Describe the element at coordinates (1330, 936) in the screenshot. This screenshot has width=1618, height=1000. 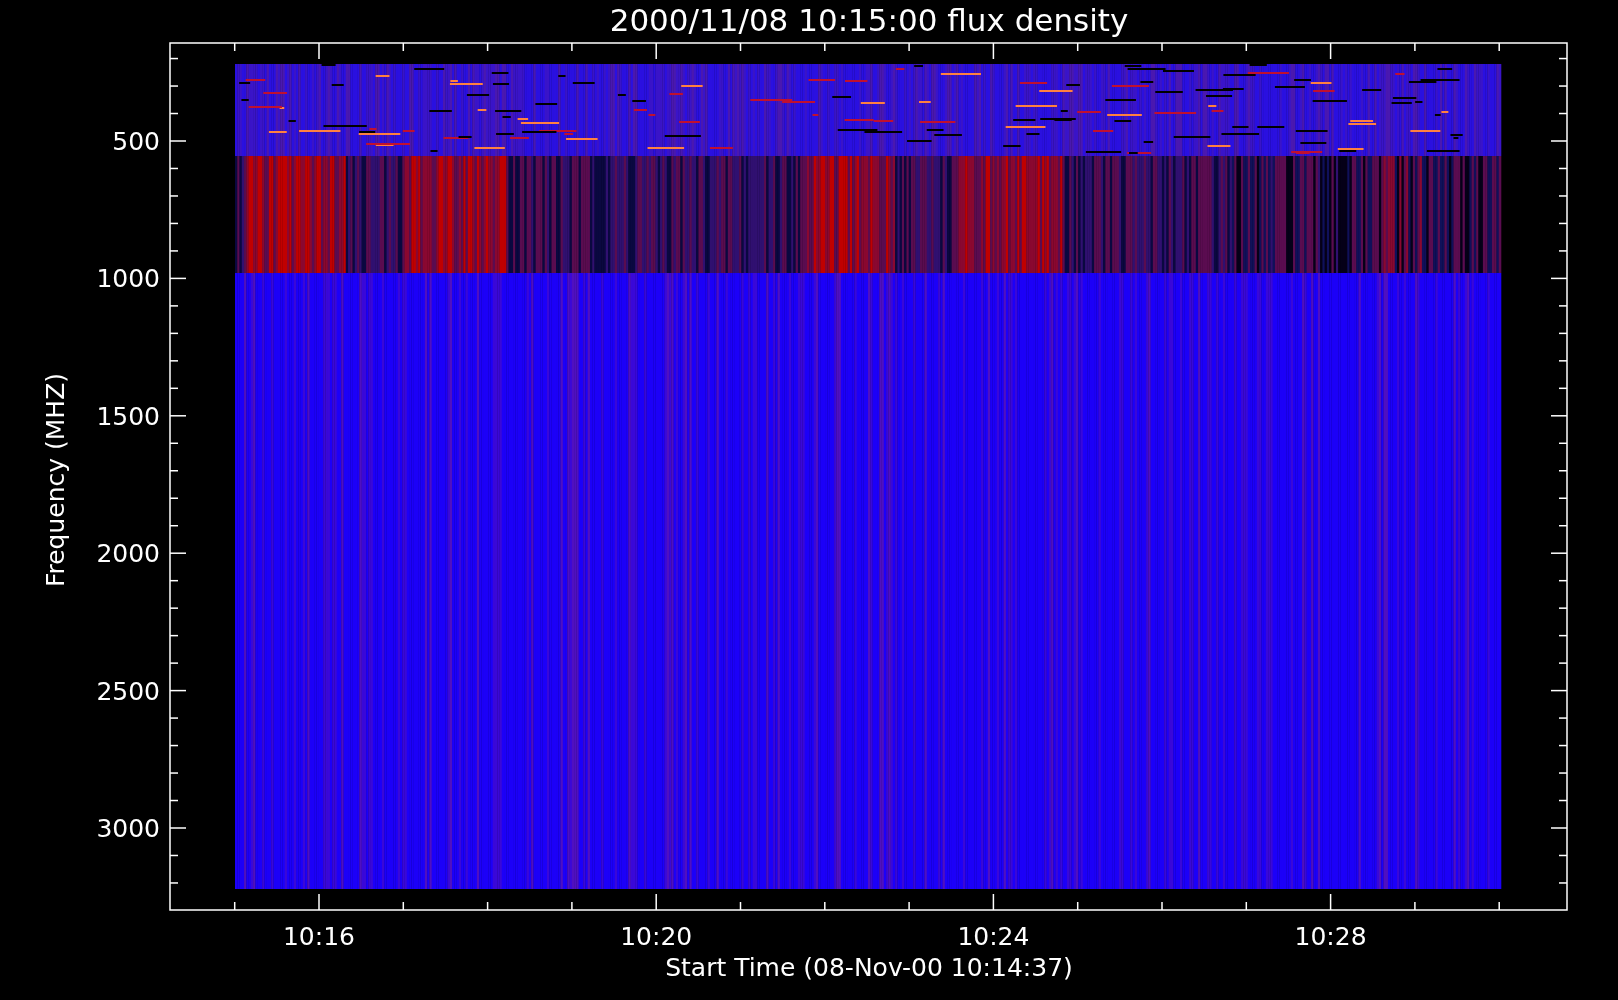
I see `x-tick-label: 10:28` at that location.